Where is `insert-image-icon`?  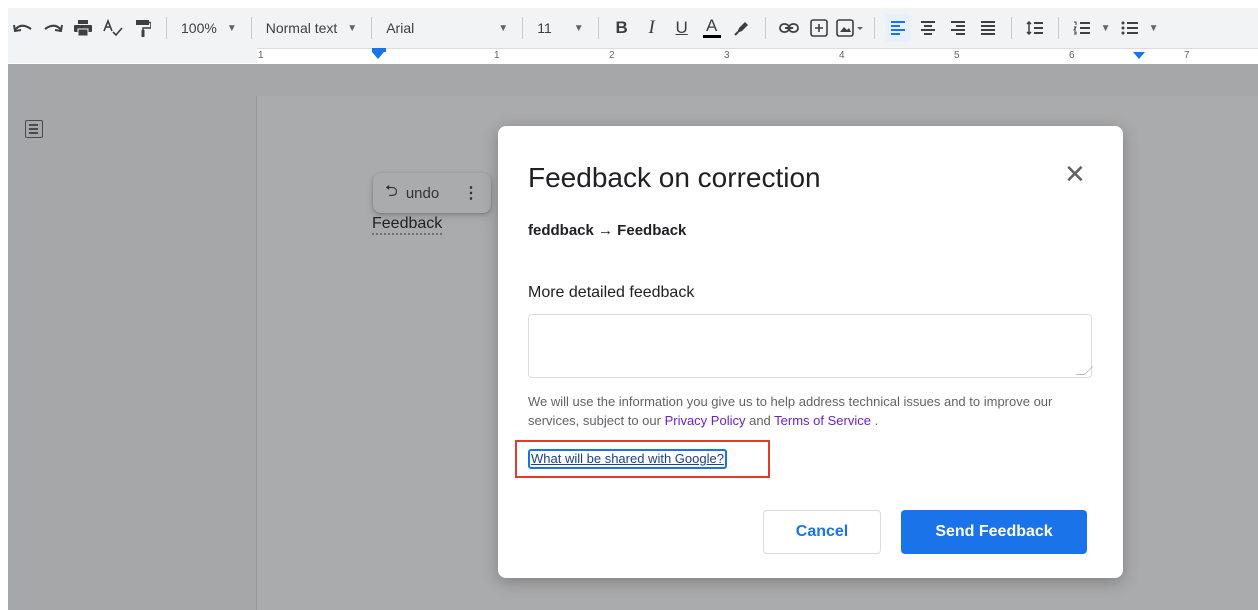 insert-image-icon is located at coordinates (849, 28).